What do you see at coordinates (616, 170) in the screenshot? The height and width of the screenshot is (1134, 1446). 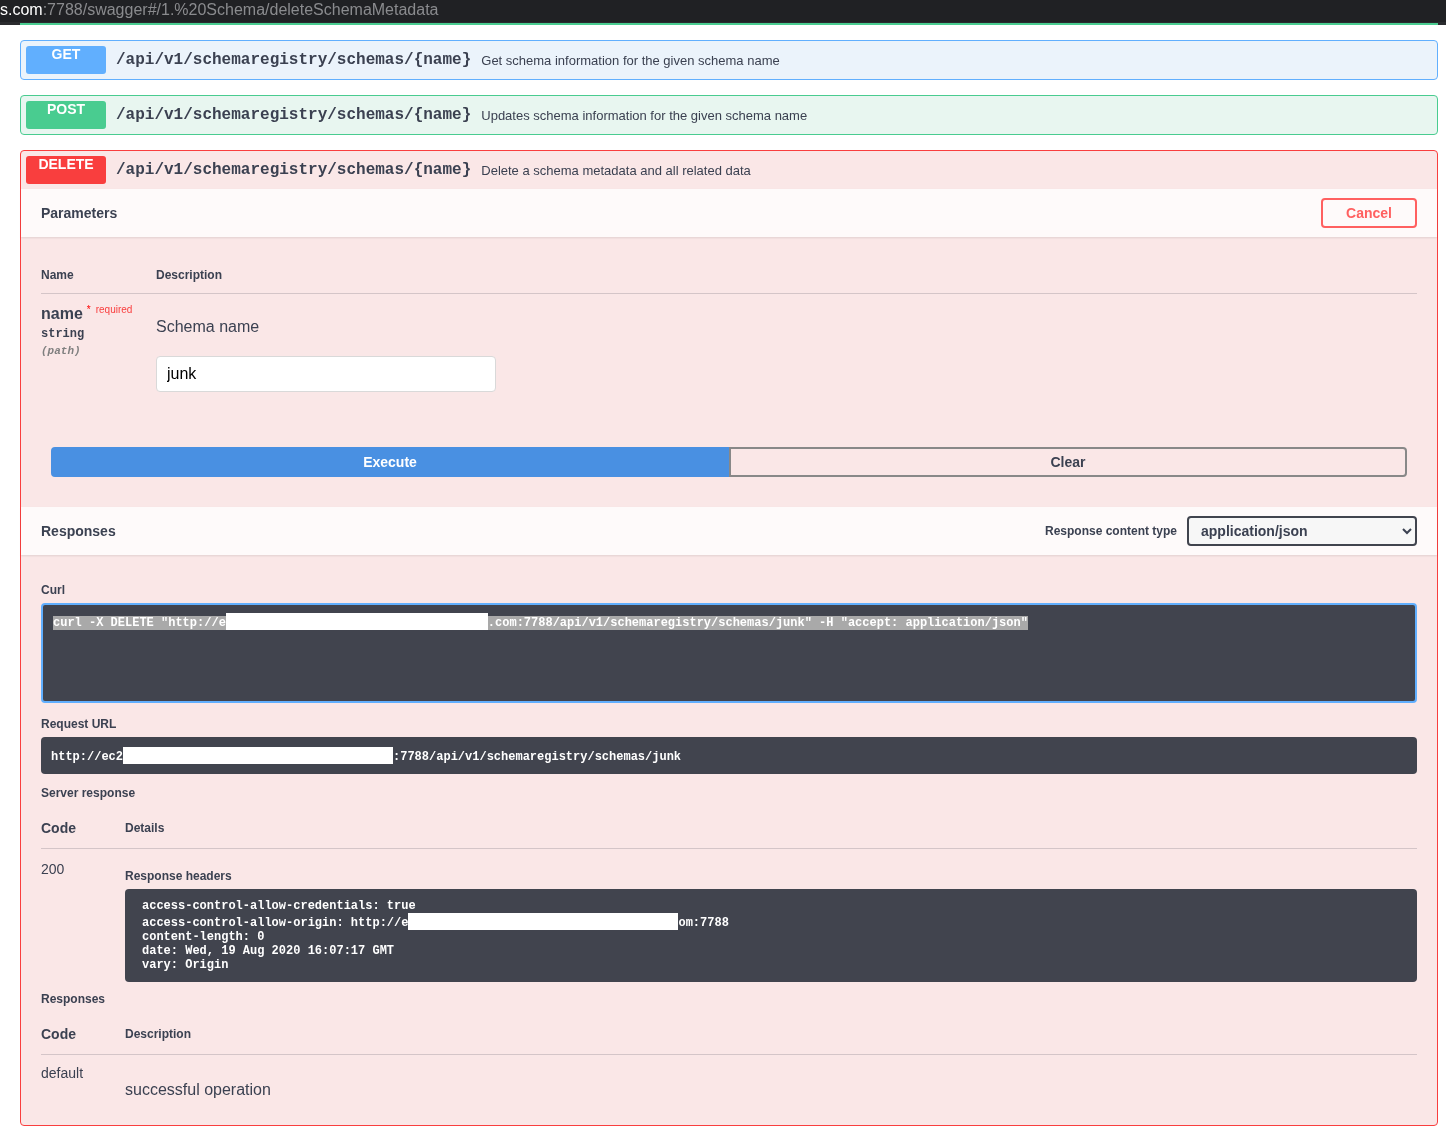 I see `endpoint-summary: Delete a schema metadata and all related data` at bounding box center [616, 170].